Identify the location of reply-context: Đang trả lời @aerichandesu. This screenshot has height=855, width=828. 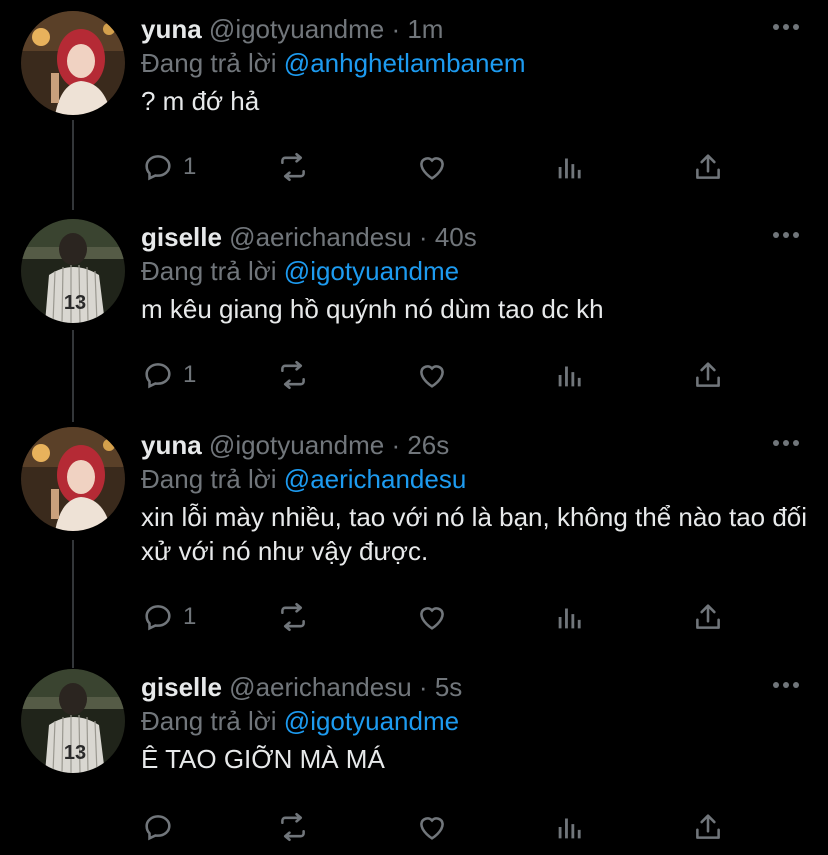
(303, 479).